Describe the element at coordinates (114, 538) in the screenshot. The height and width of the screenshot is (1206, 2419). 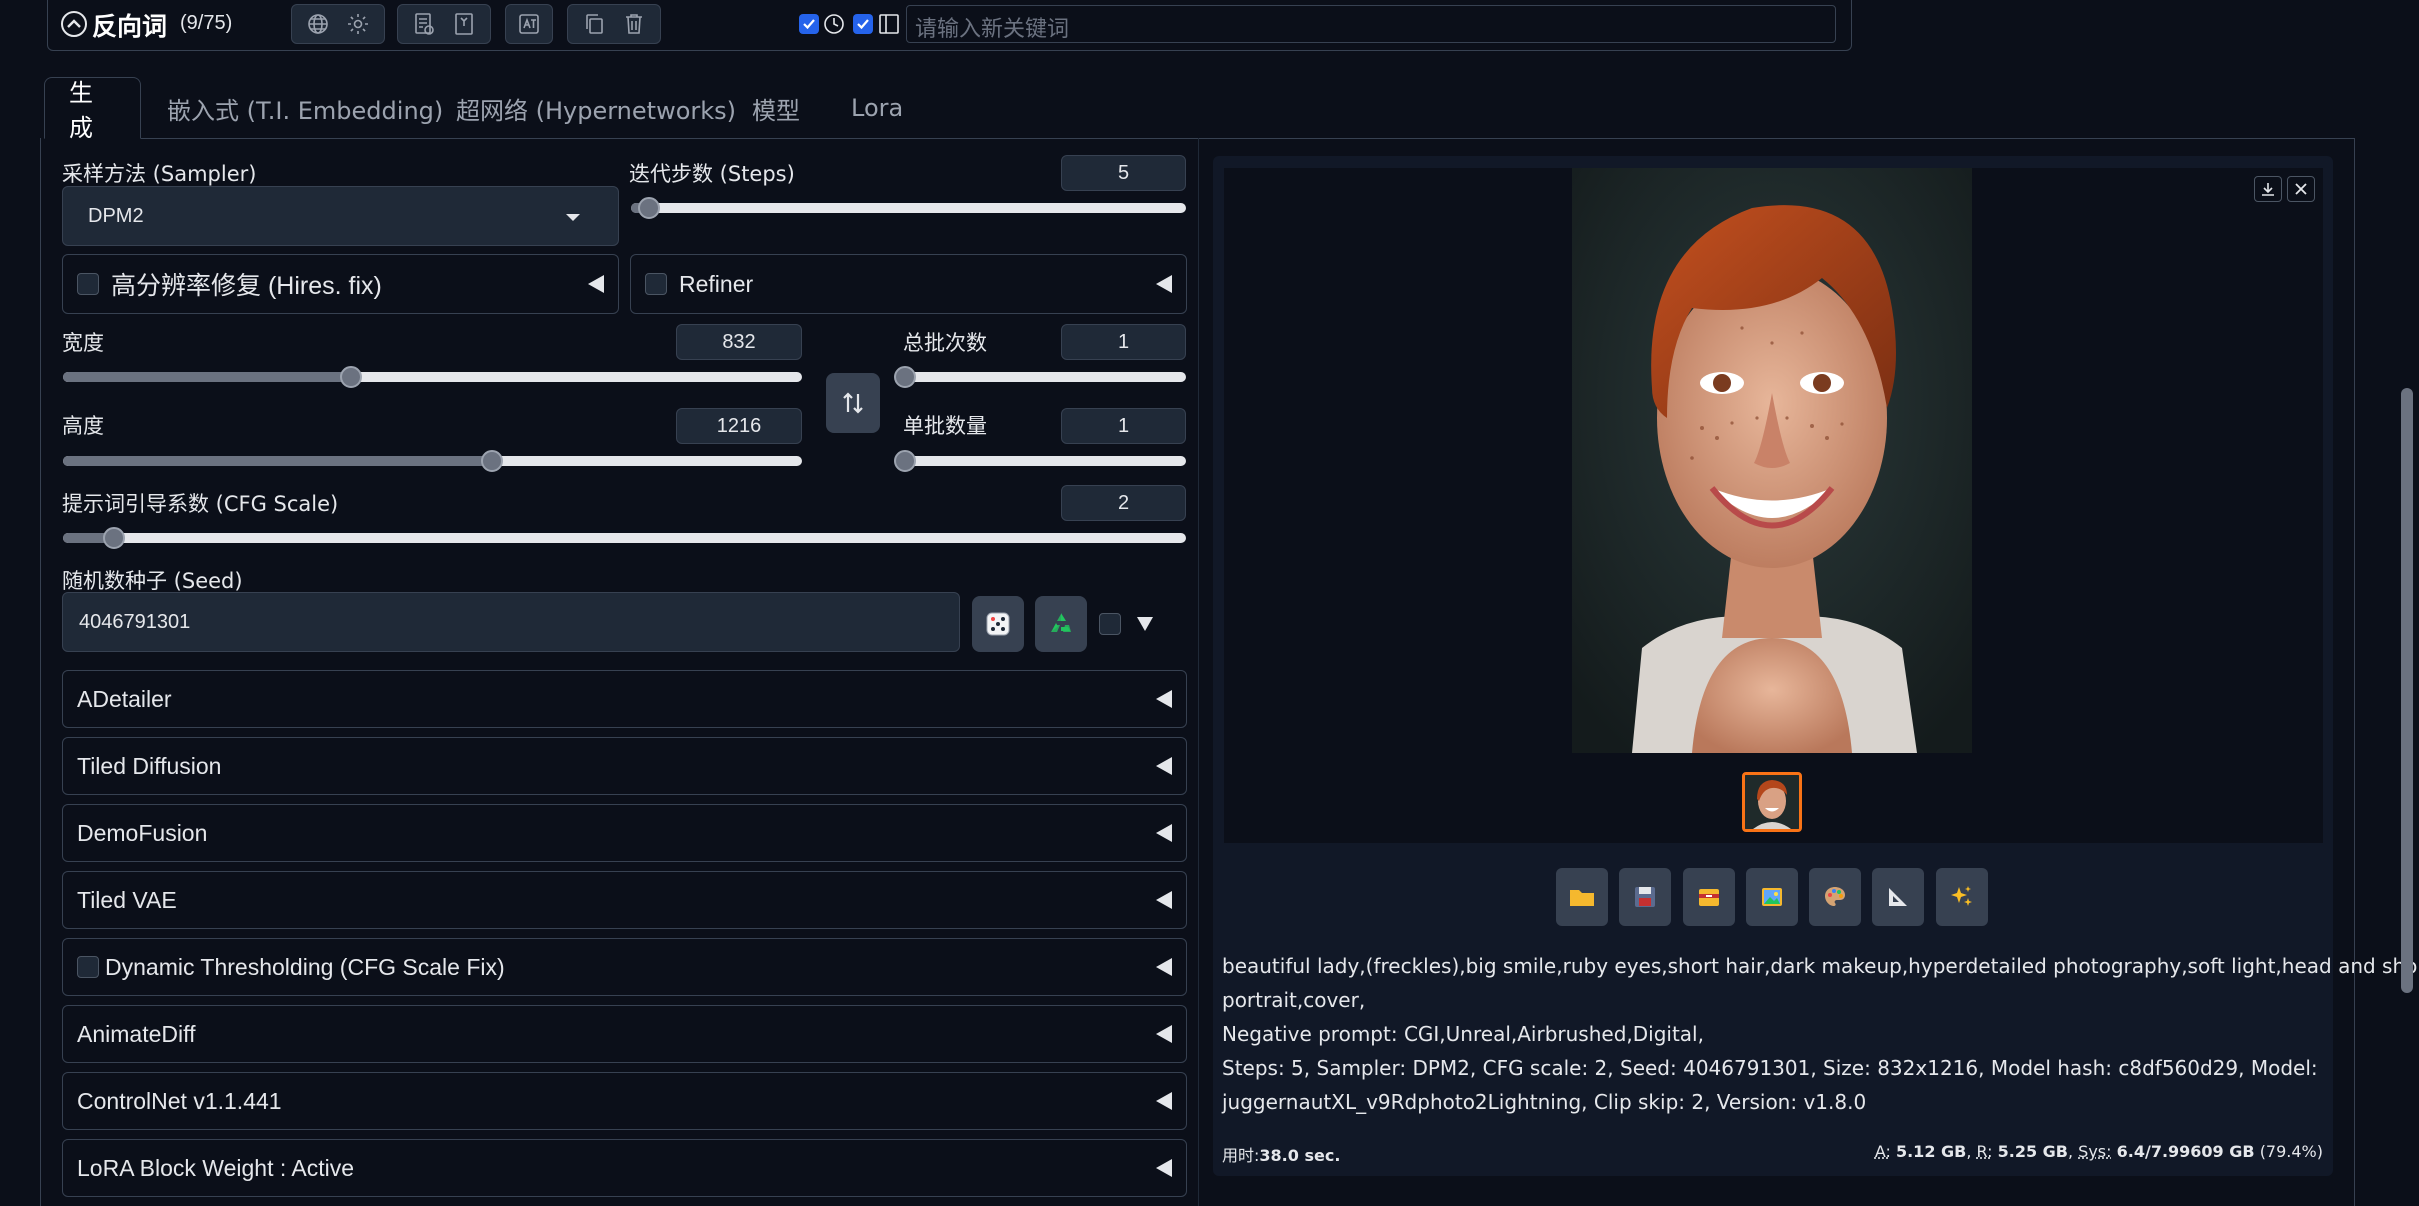
I see `cfg-slider-thumb` at that location.